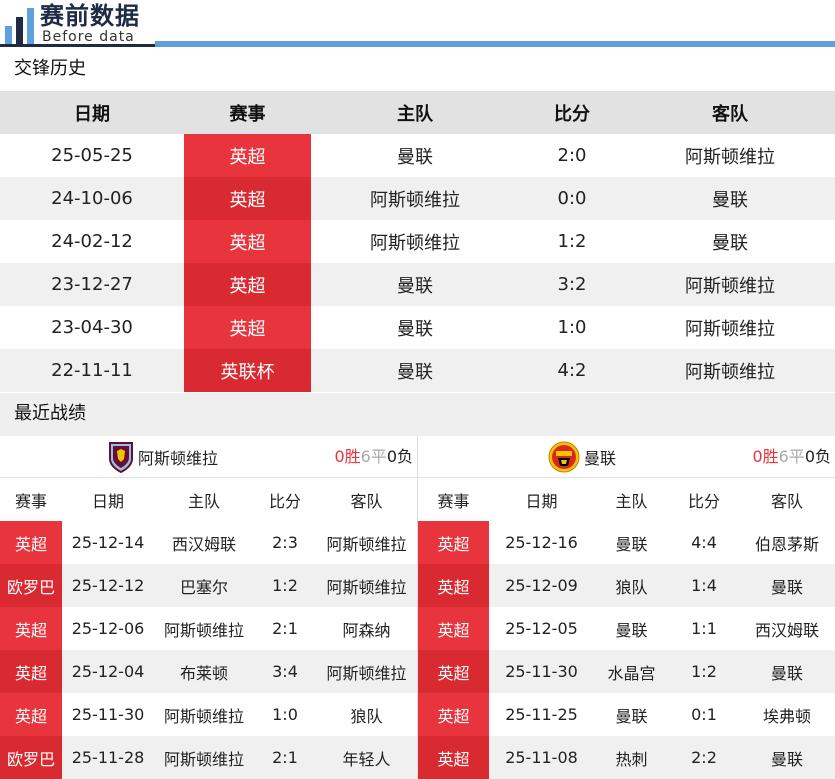 This screenshot has width=835, height=779. What do you see at coordinates (108, 671) in the screenshot?
I see `match-date: 25-12-04` at bounding box center [108, 671].